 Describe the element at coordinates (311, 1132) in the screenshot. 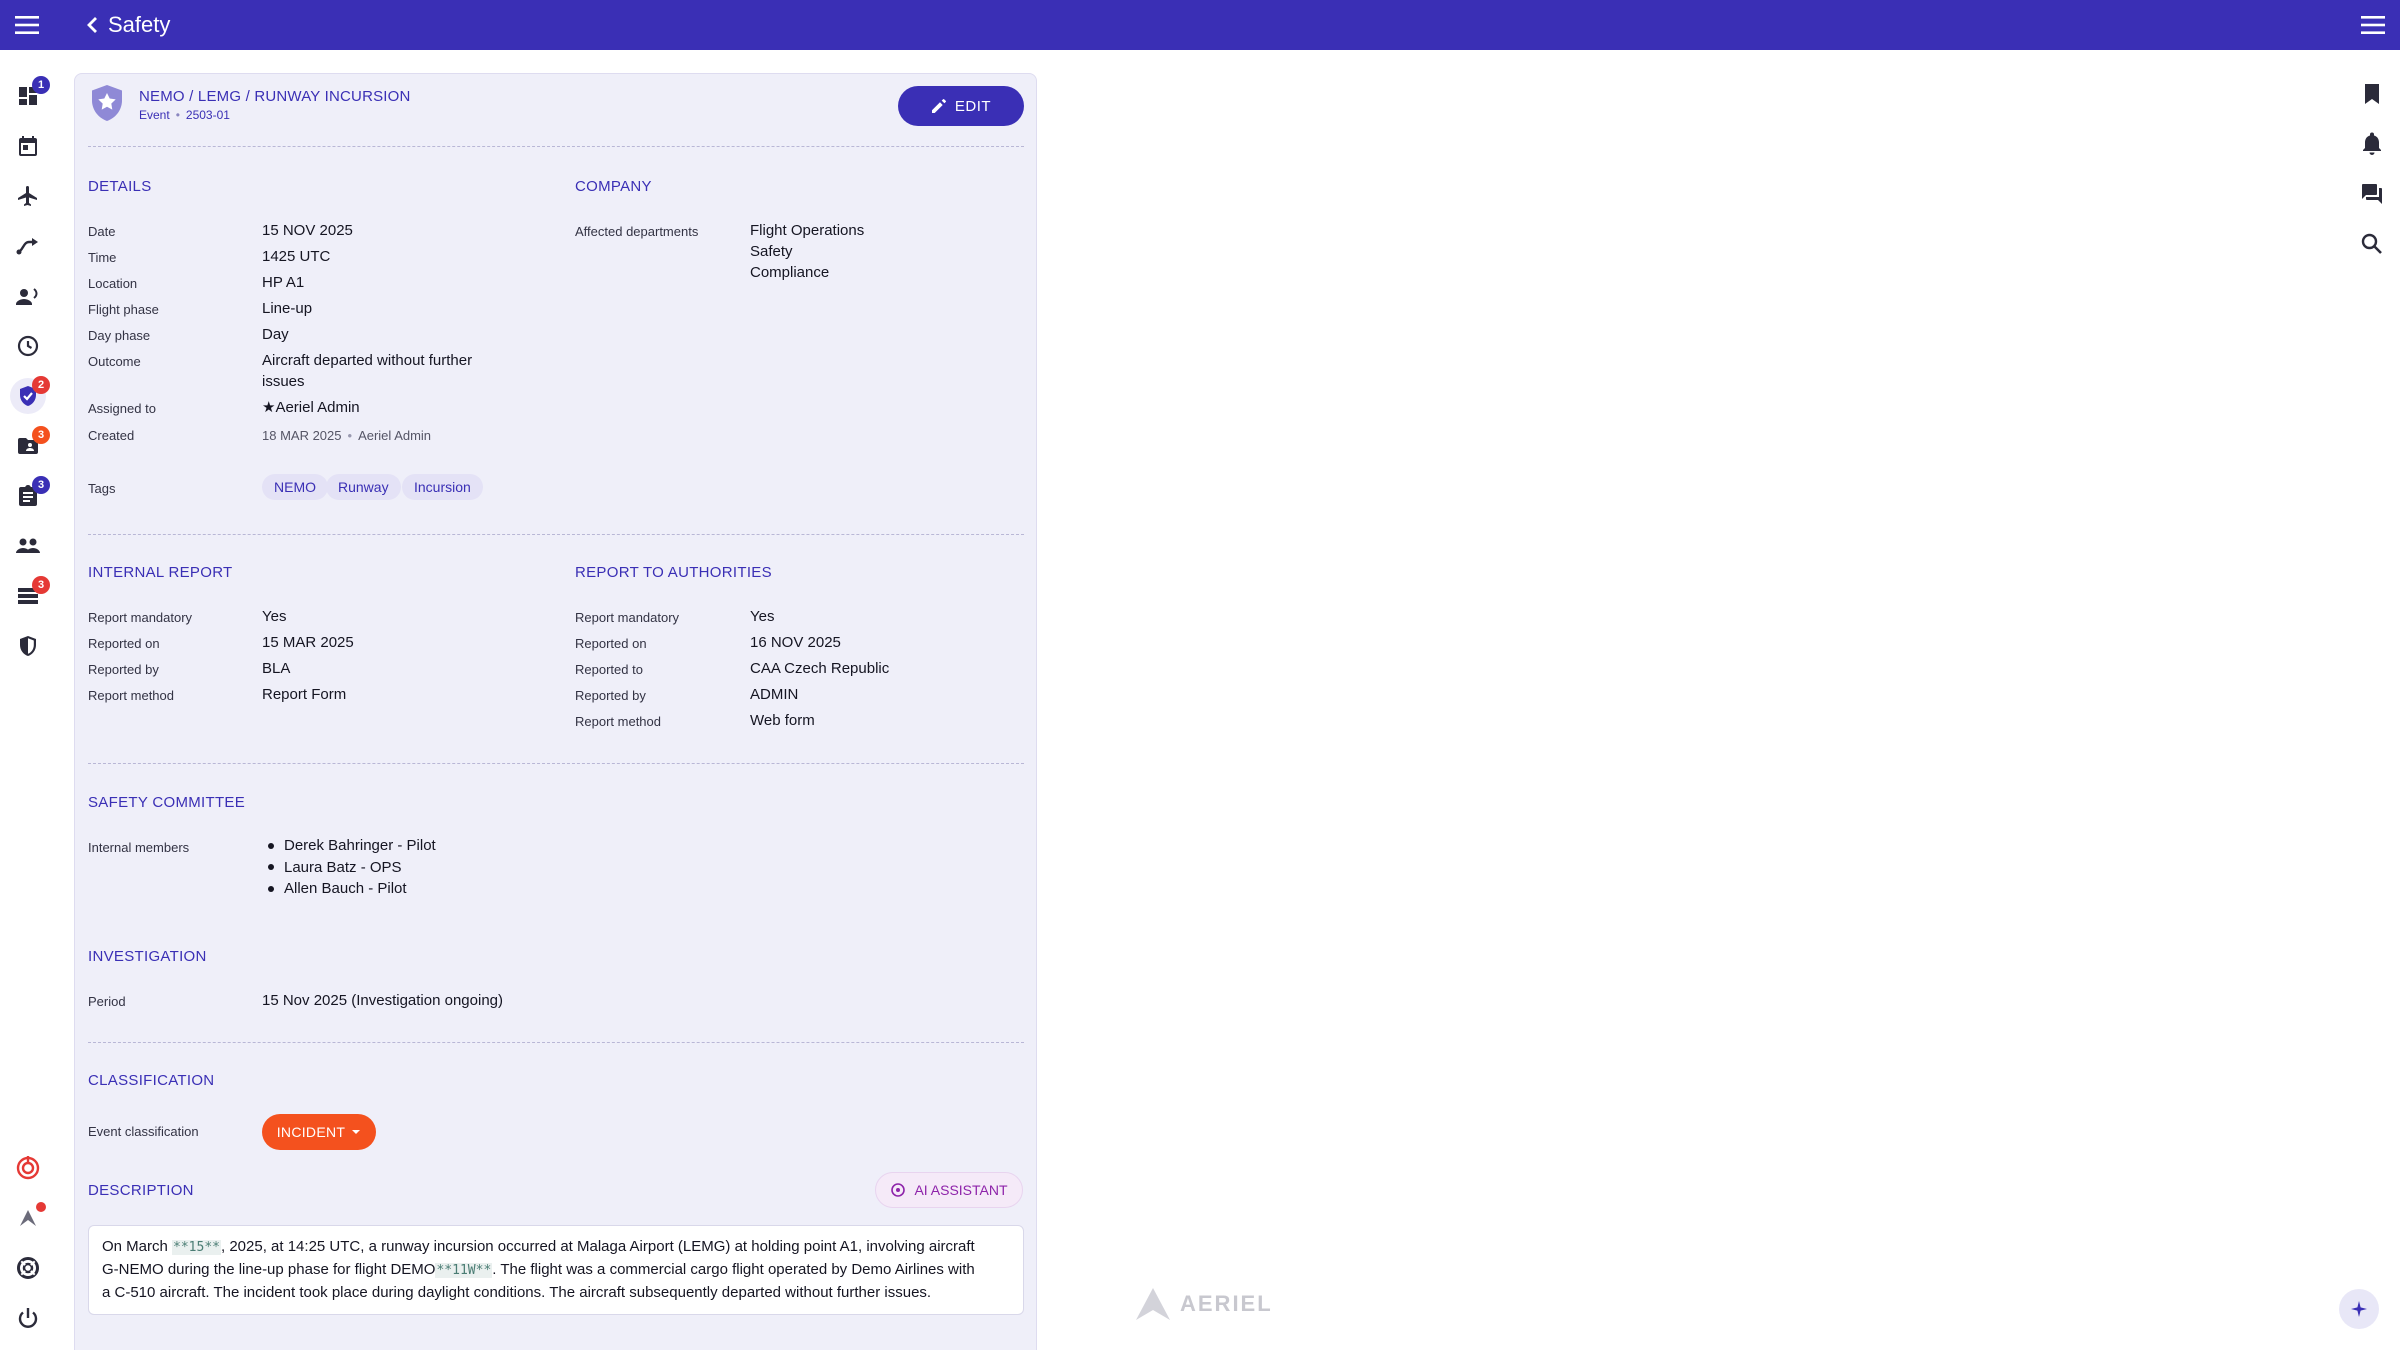

I see `classification-value: INCIDENT` at that location.